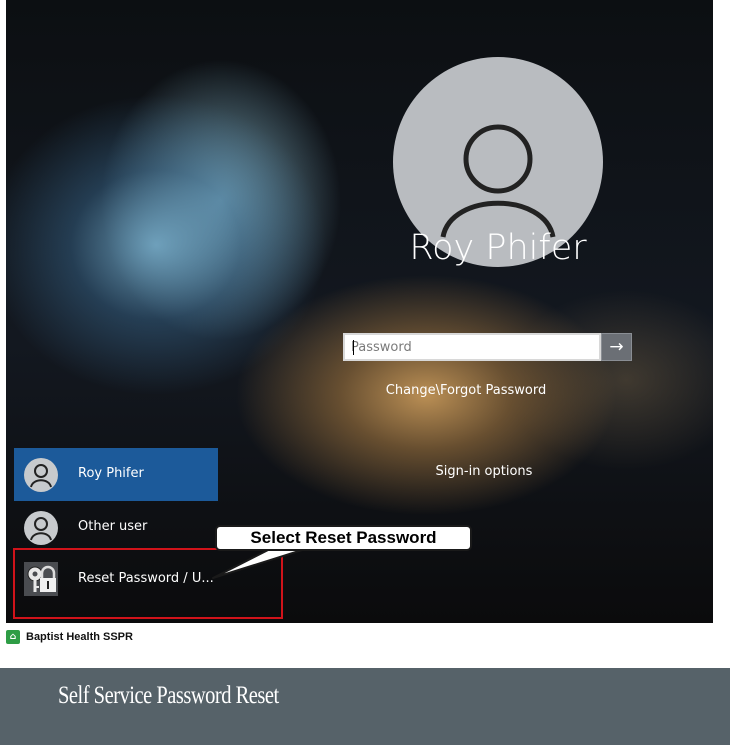  I want to click on app-title-bar: ⌂ Baptist Health SSPR, so click(69, 637).